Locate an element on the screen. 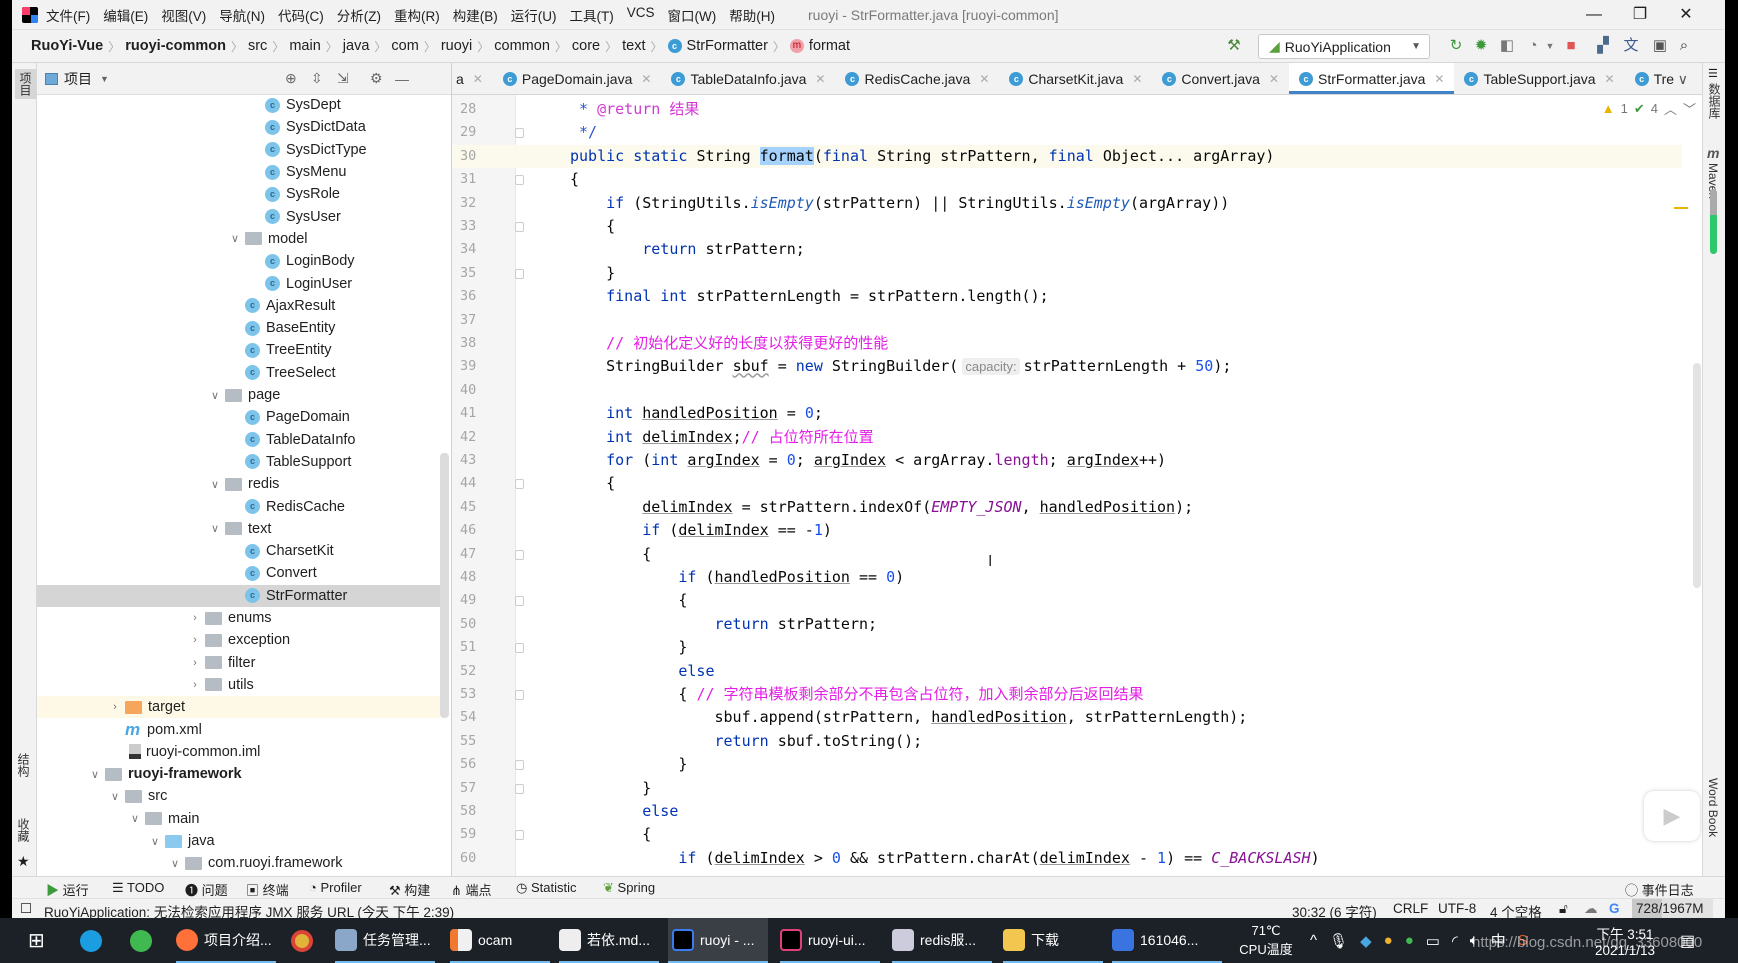  favorites-tool-button: 收藏 is located at coordinates (23, 830).